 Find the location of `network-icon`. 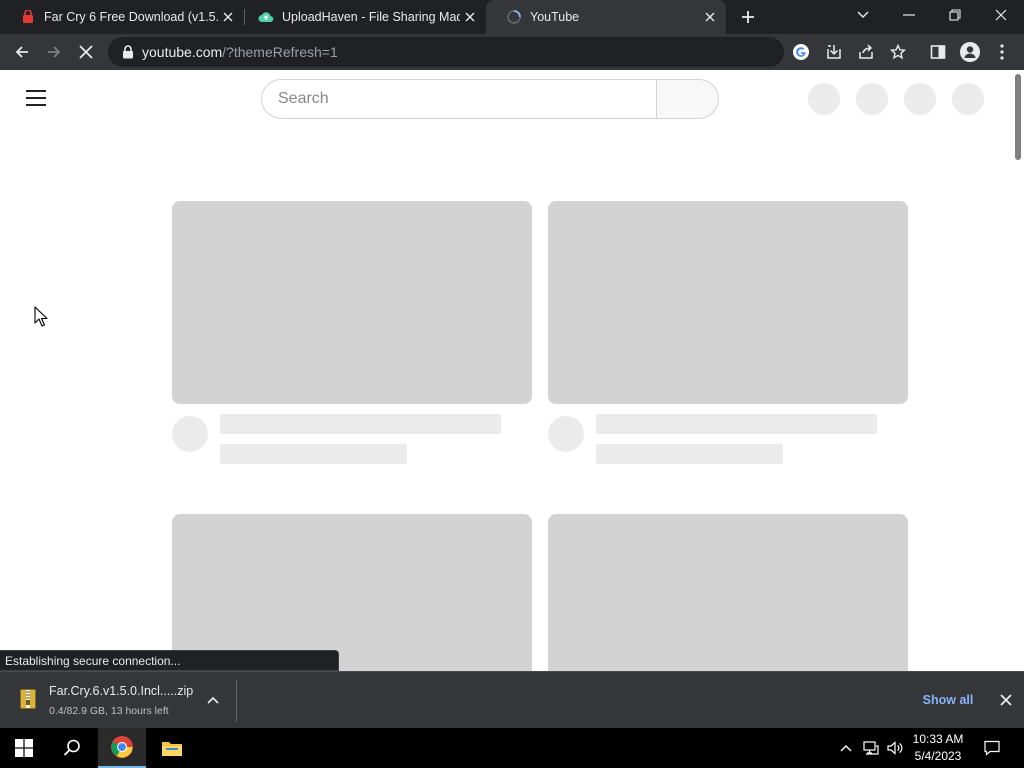

network-icon is located at coordinates (871, 748).